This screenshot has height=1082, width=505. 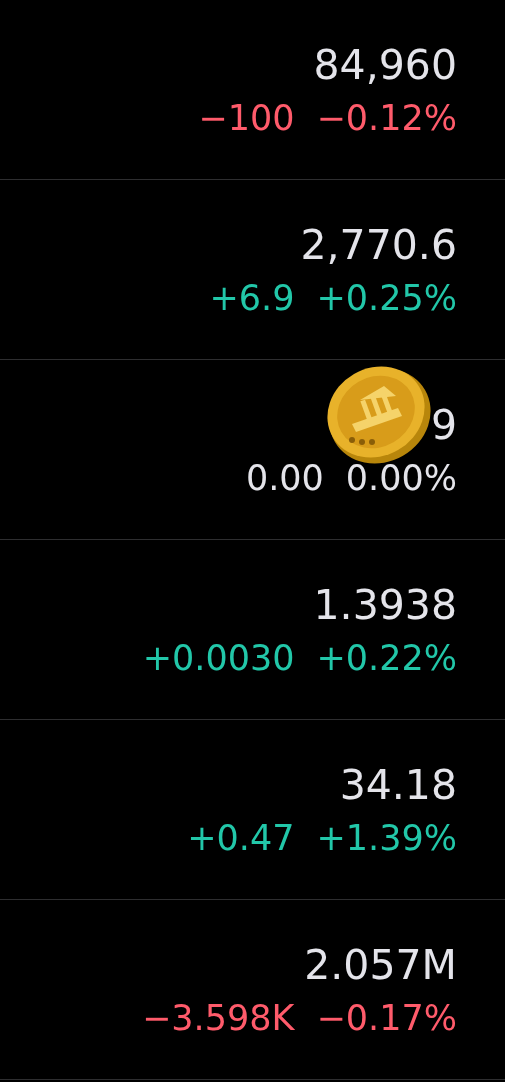 I want to click on change-value: −100, so click(x=246, y=118).